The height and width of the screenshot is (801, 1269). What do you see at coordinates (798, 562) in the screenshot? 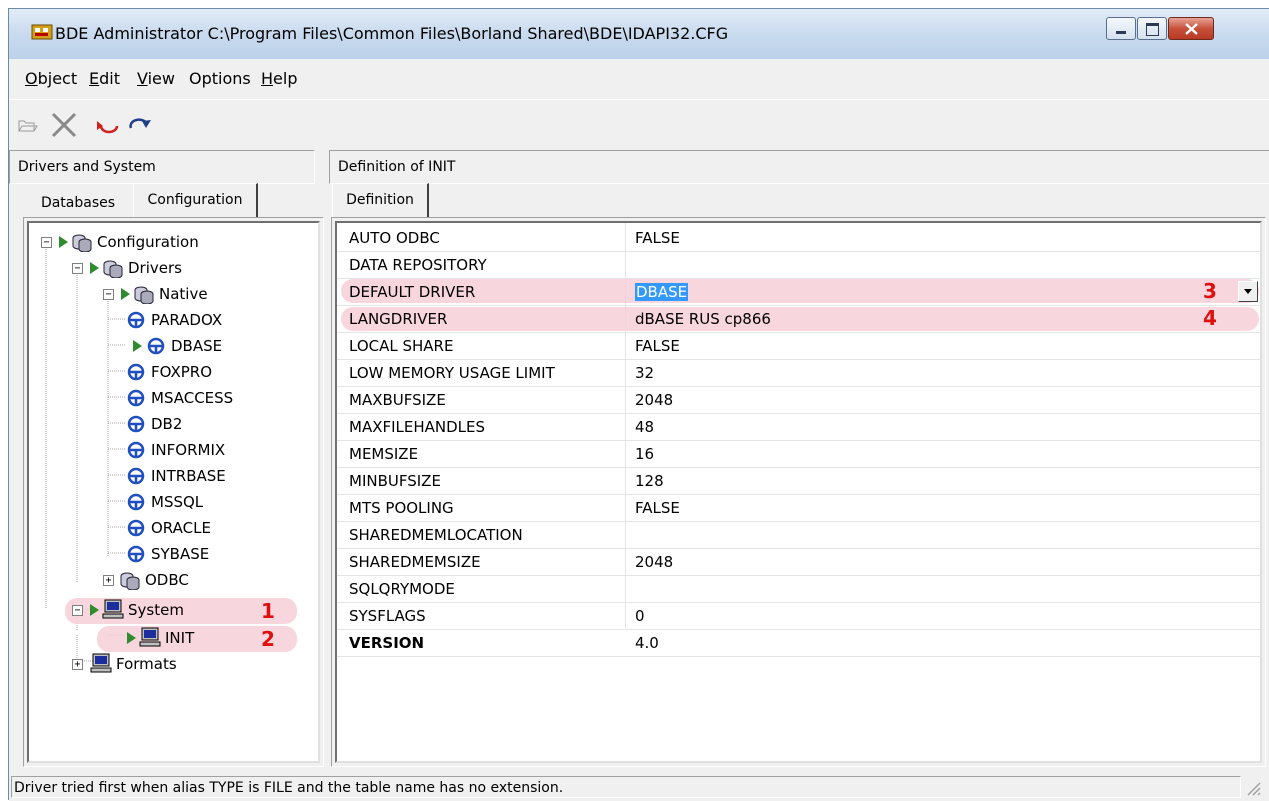
I see `grid-row: SHAREDMEMSIZE 2048` at bounding box center [798, 562].